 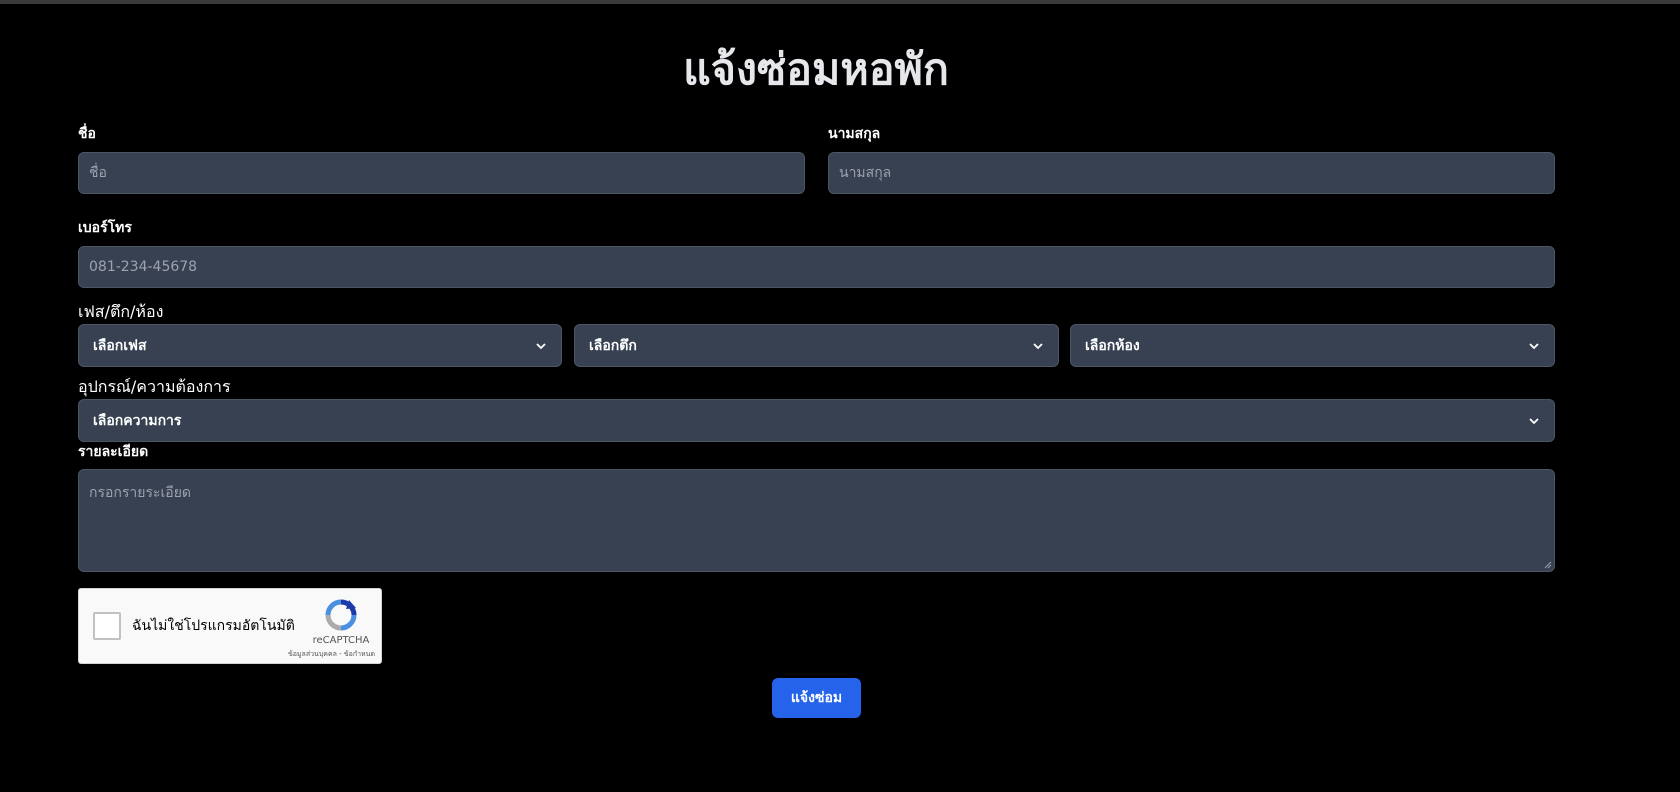 I want to click on last-name-label: นามสกุล, so click(x=854, y=134).